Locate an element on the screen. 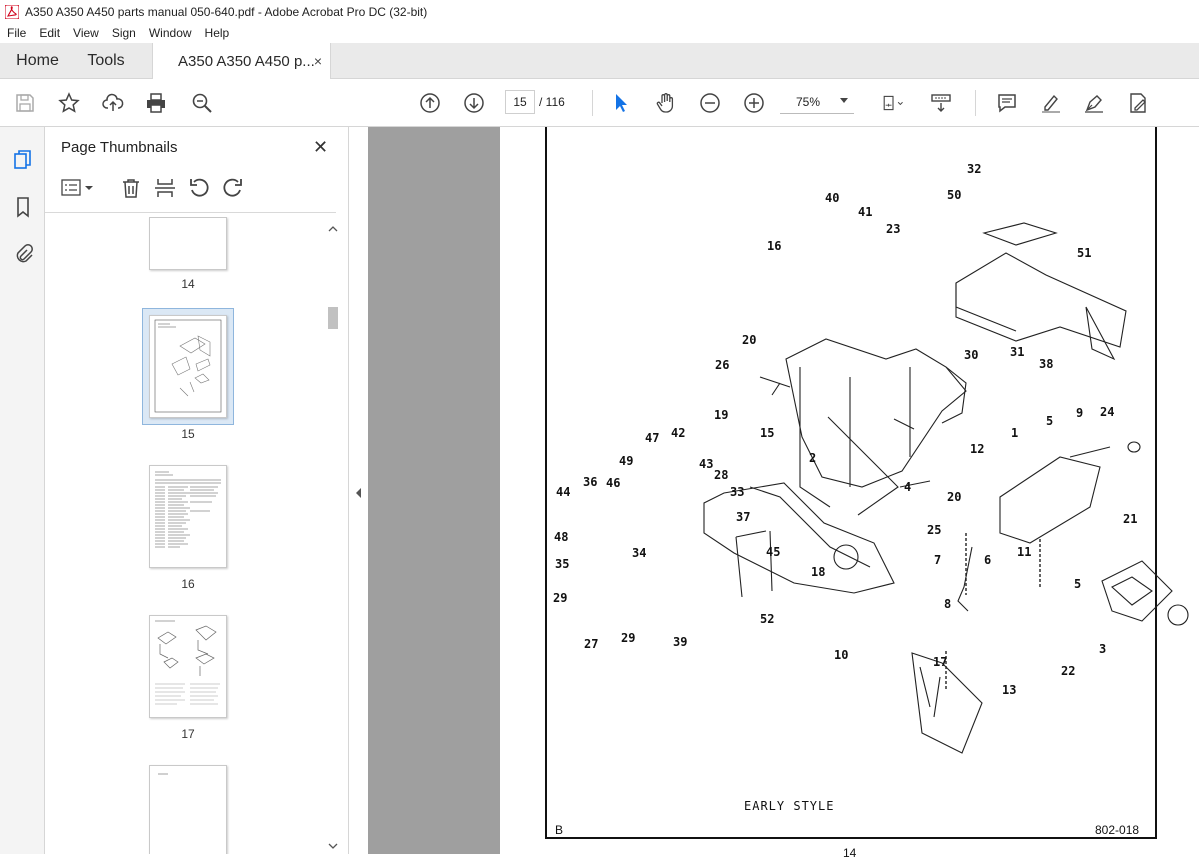  comment-icon is located at coordinates (1007, 103).